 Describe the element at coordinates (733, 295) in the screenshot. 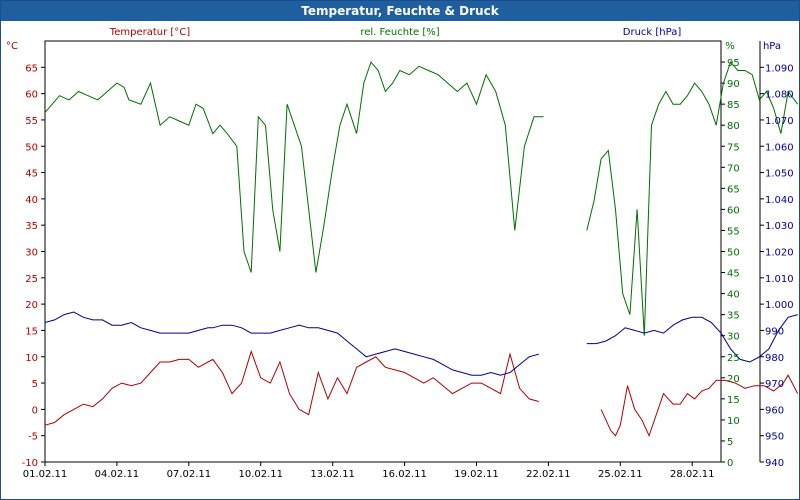

I see `humidity-tick-label: 40` at that location.